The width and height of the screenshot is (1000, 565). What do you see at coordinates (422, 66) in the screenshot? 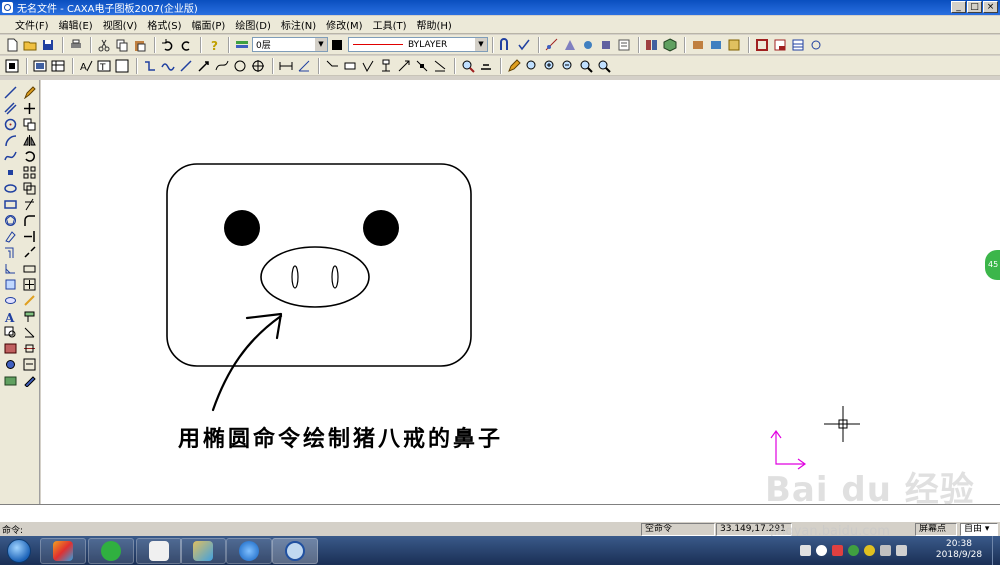
I see `tool-g6` at bounding box center [422, 66].